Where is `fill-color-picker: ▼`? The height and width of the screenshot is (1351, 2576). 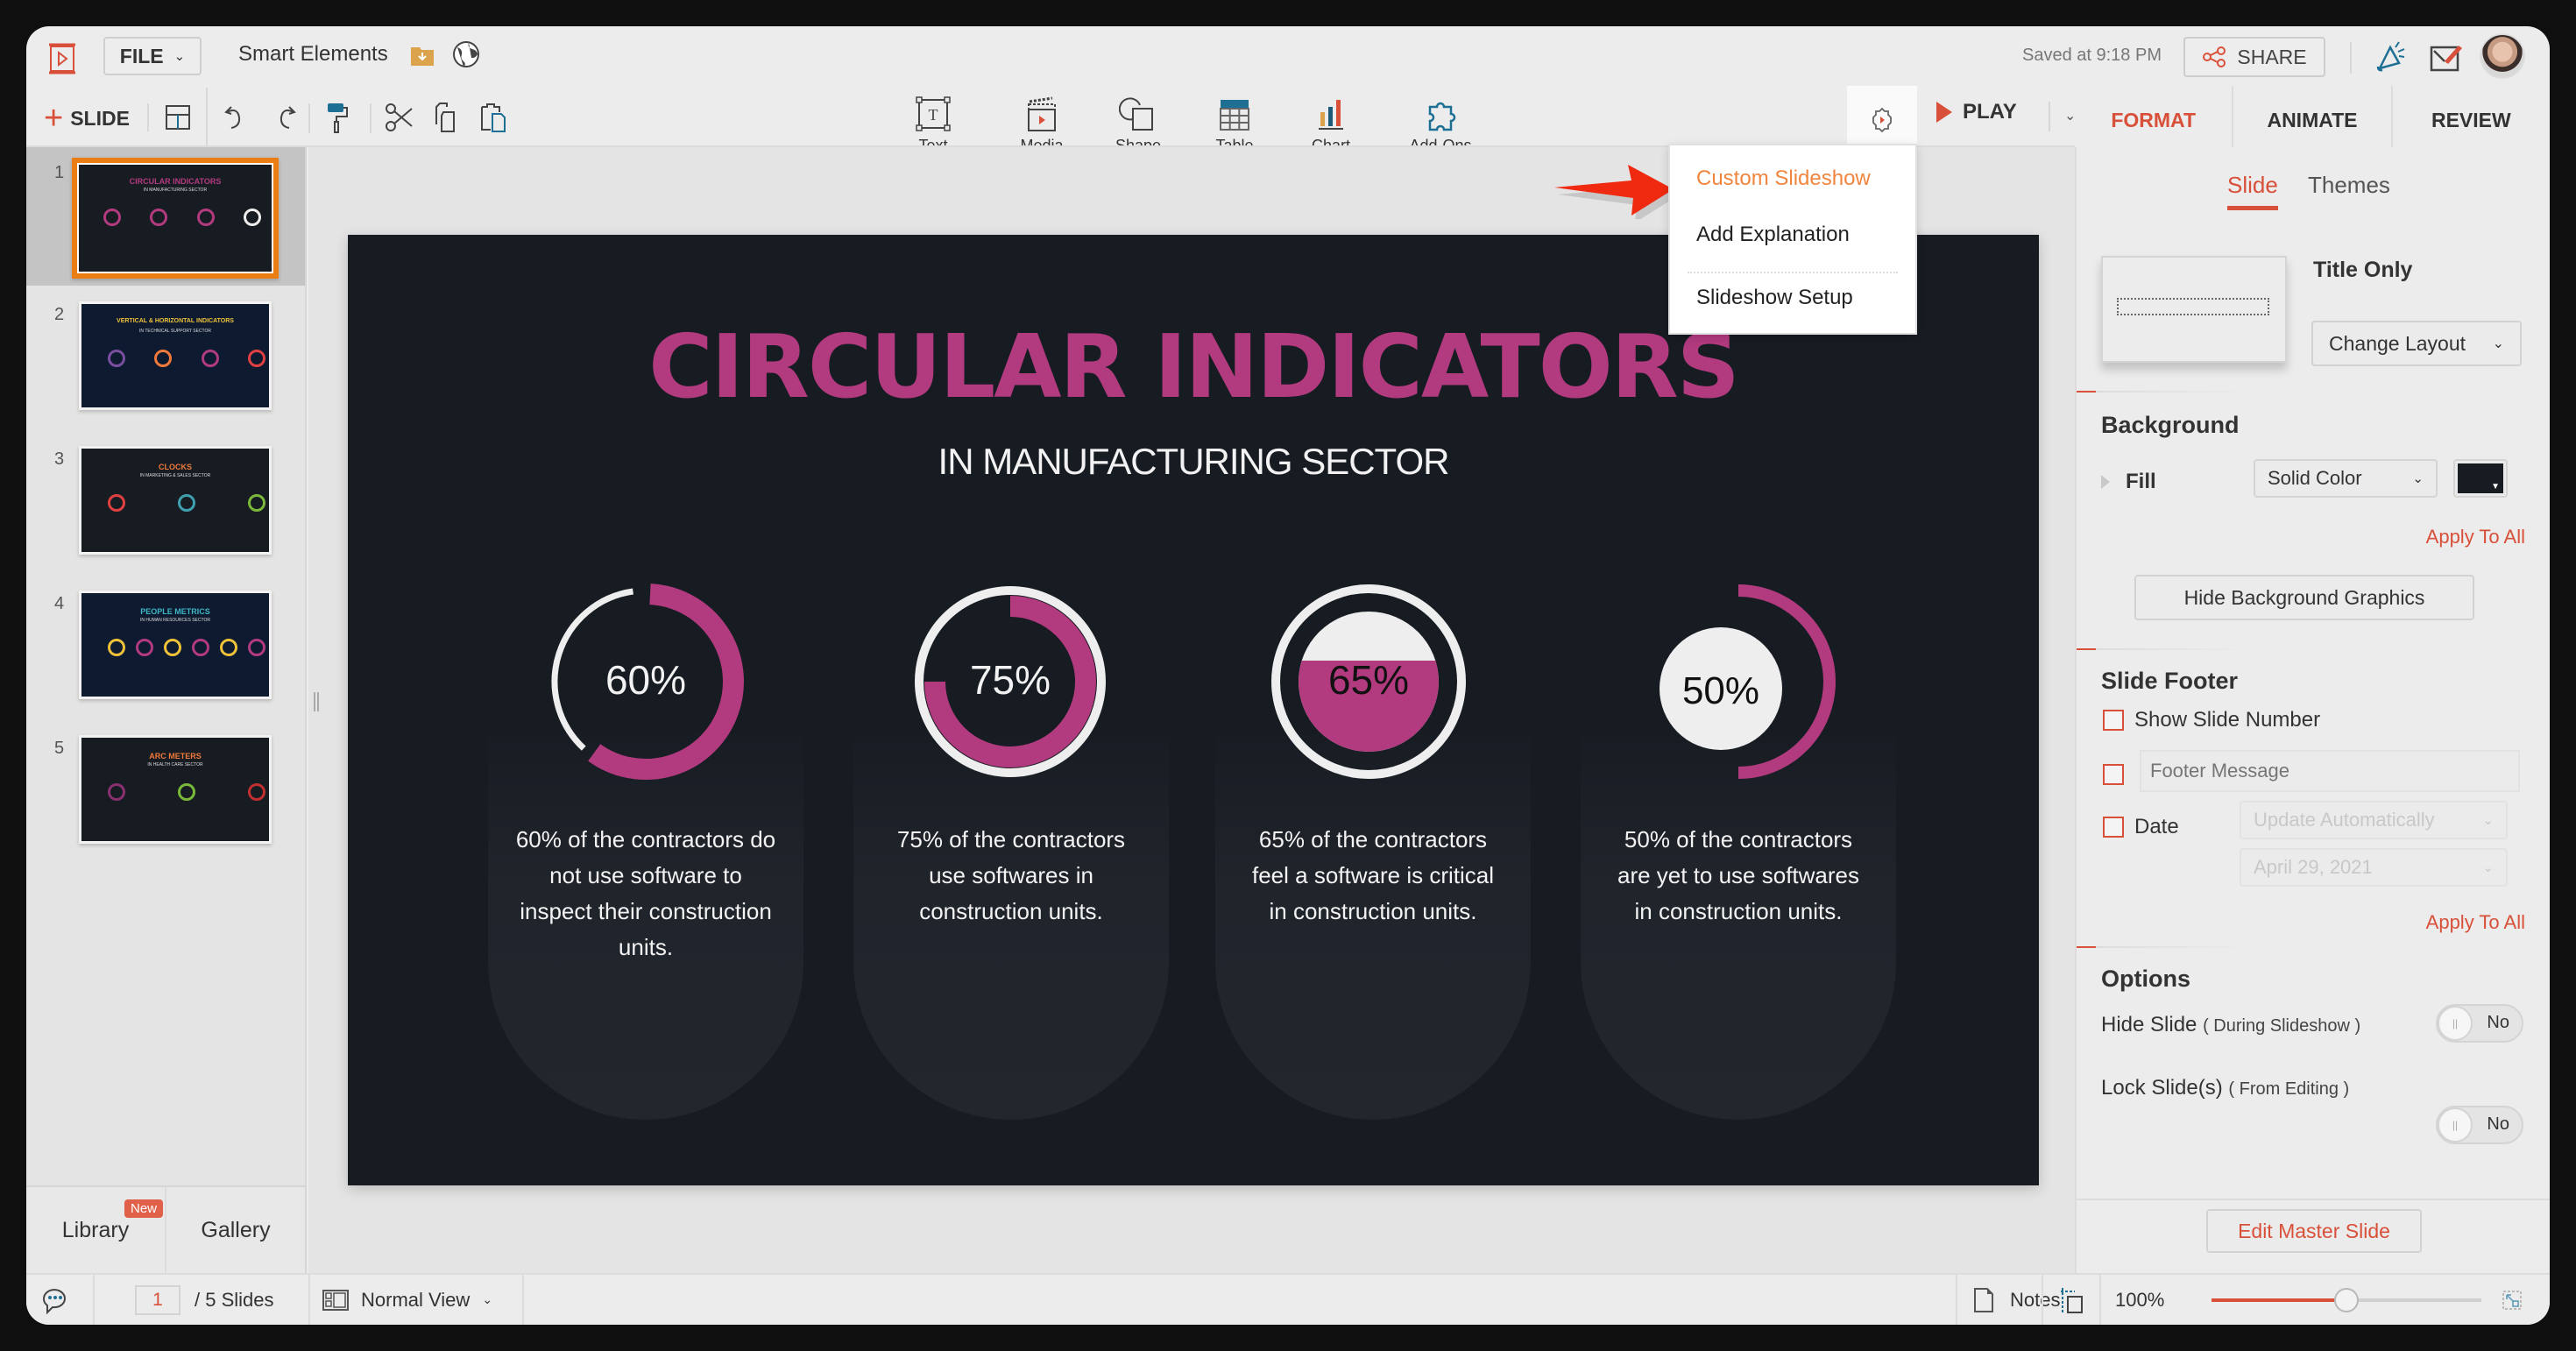 fill-color-picker: ▼ is located at coordinates (2480, 478).